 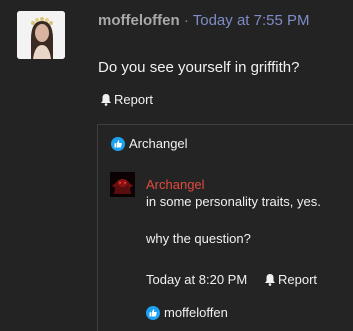 I want to click on post-body: Do you see yourself in griffith?, so click(x=199, y=67).